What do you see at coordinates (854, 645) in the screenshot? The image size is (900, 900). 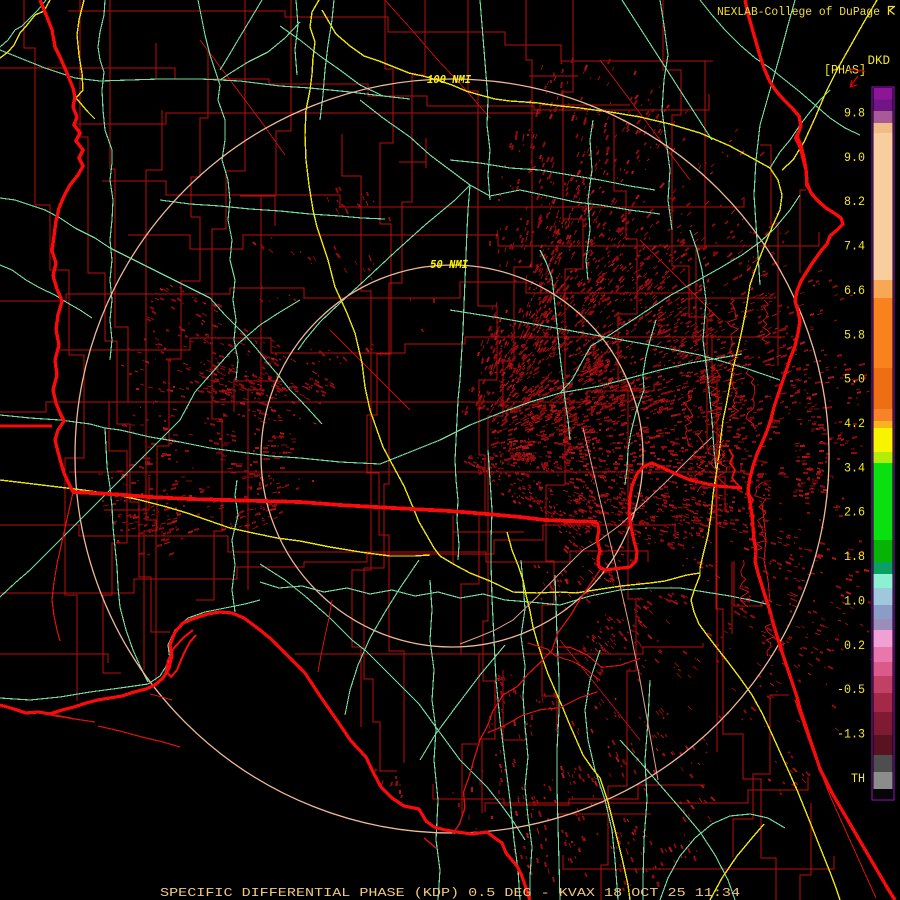 I see `svg-text: 0.2` at bounding box center [854, 645].